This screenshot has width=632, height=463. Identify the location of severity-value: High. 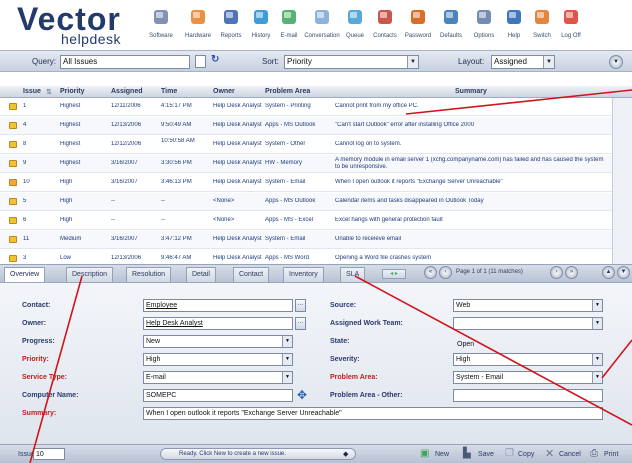
(463, 359).